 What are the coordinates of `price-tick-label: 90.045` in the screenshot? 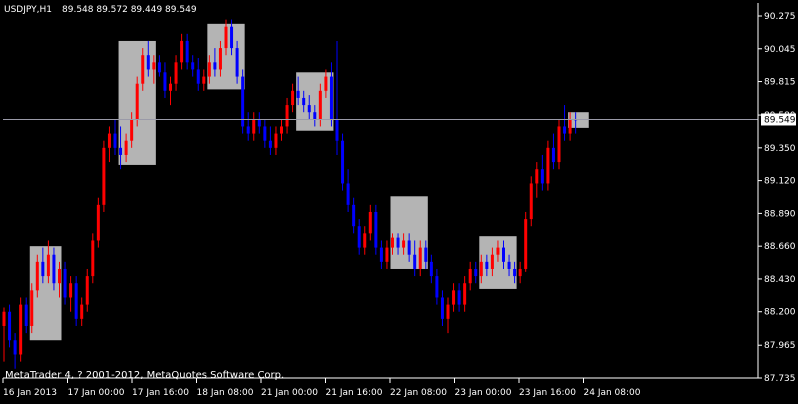 It's located at (780, 50).